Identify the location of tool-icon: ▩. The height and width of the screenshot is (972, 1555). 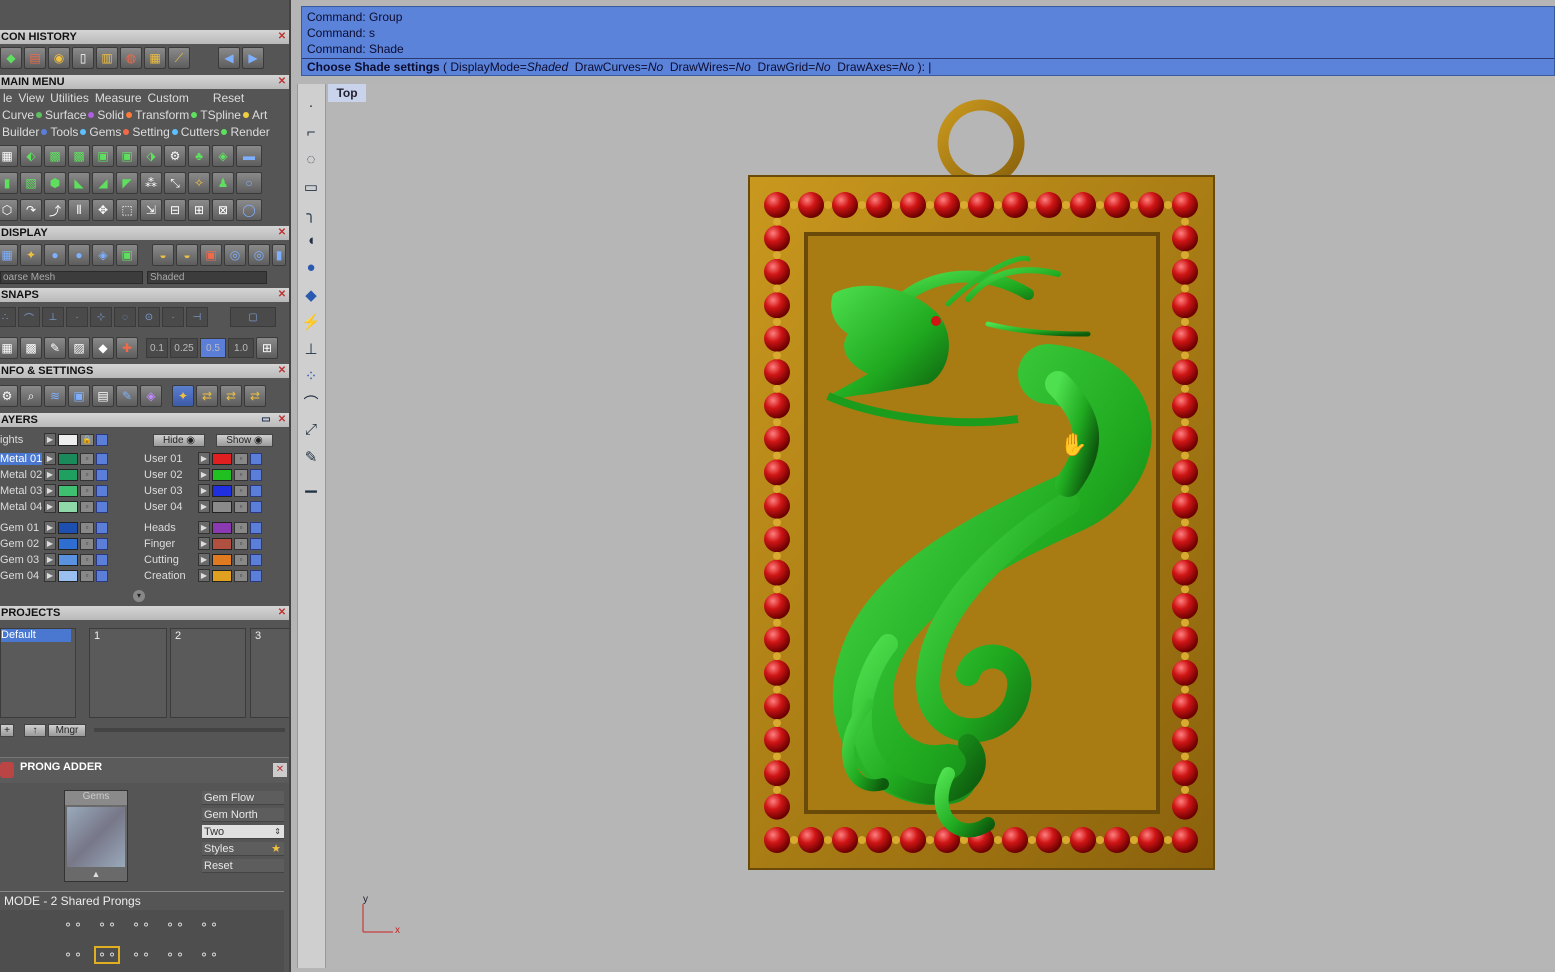
(55, 156).